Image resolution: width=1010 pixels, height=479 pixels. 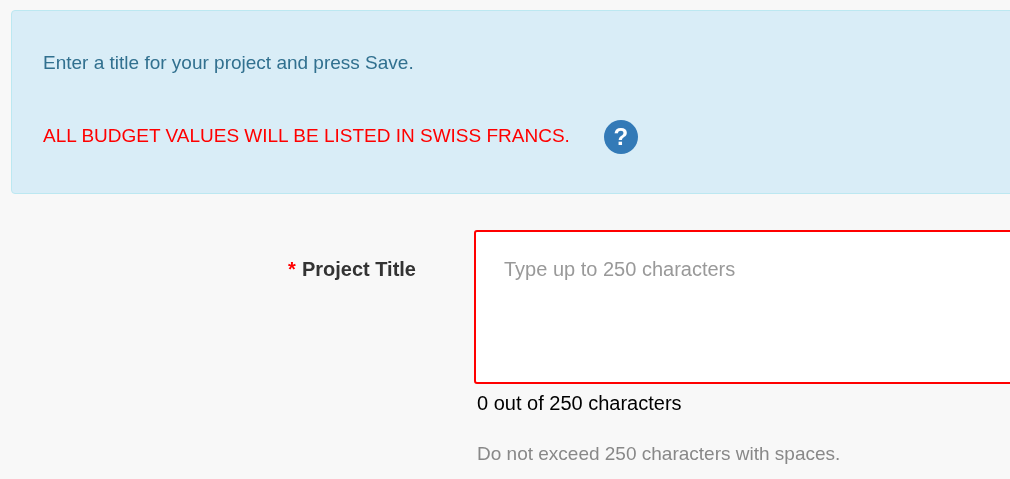 What do you see at coordinates (352, 269) in the screenshot?
I see `field-label: * Project Title` at bounding box center [352, 269].